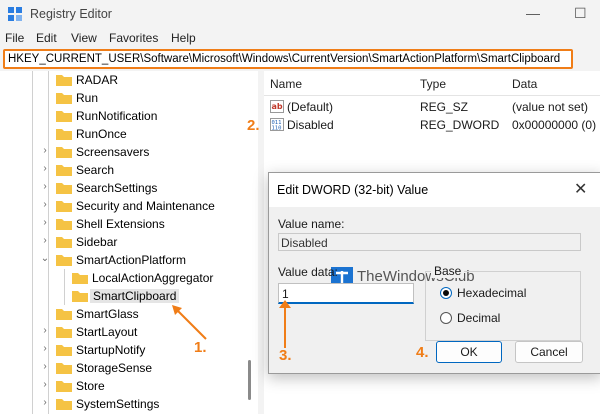 This screenshot has height=414, width=600. I want to click on minimize-button: —, so click(533, 13).